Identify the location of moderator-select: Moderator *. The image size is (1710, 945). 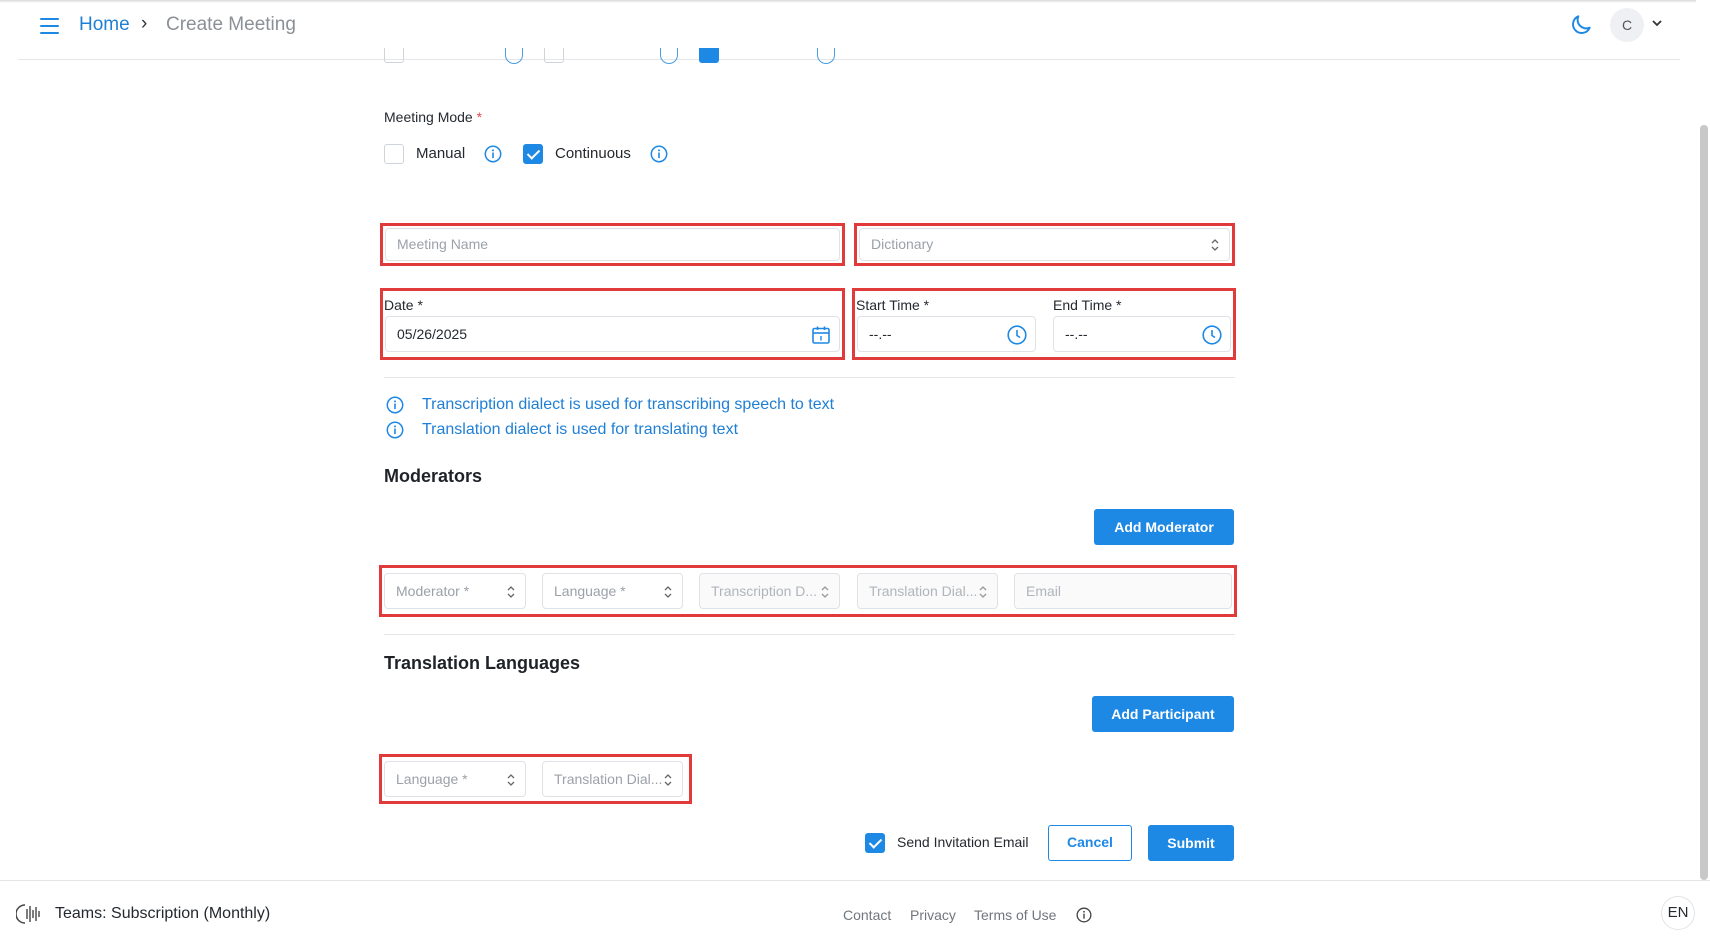
(455, 591).